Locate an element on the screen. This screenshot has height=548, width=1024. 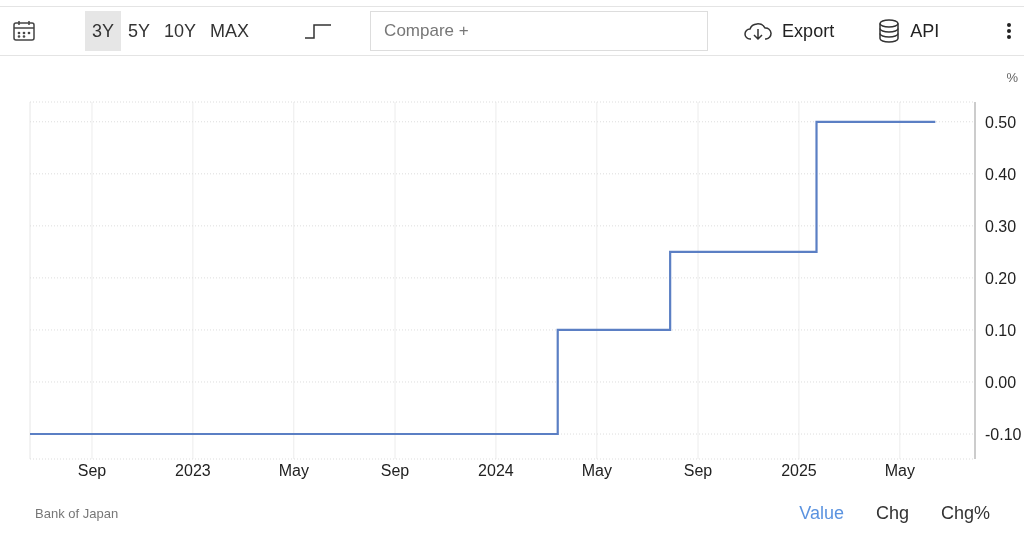
y-axis-label: -0.10 is located at coordinates (1003, 434).